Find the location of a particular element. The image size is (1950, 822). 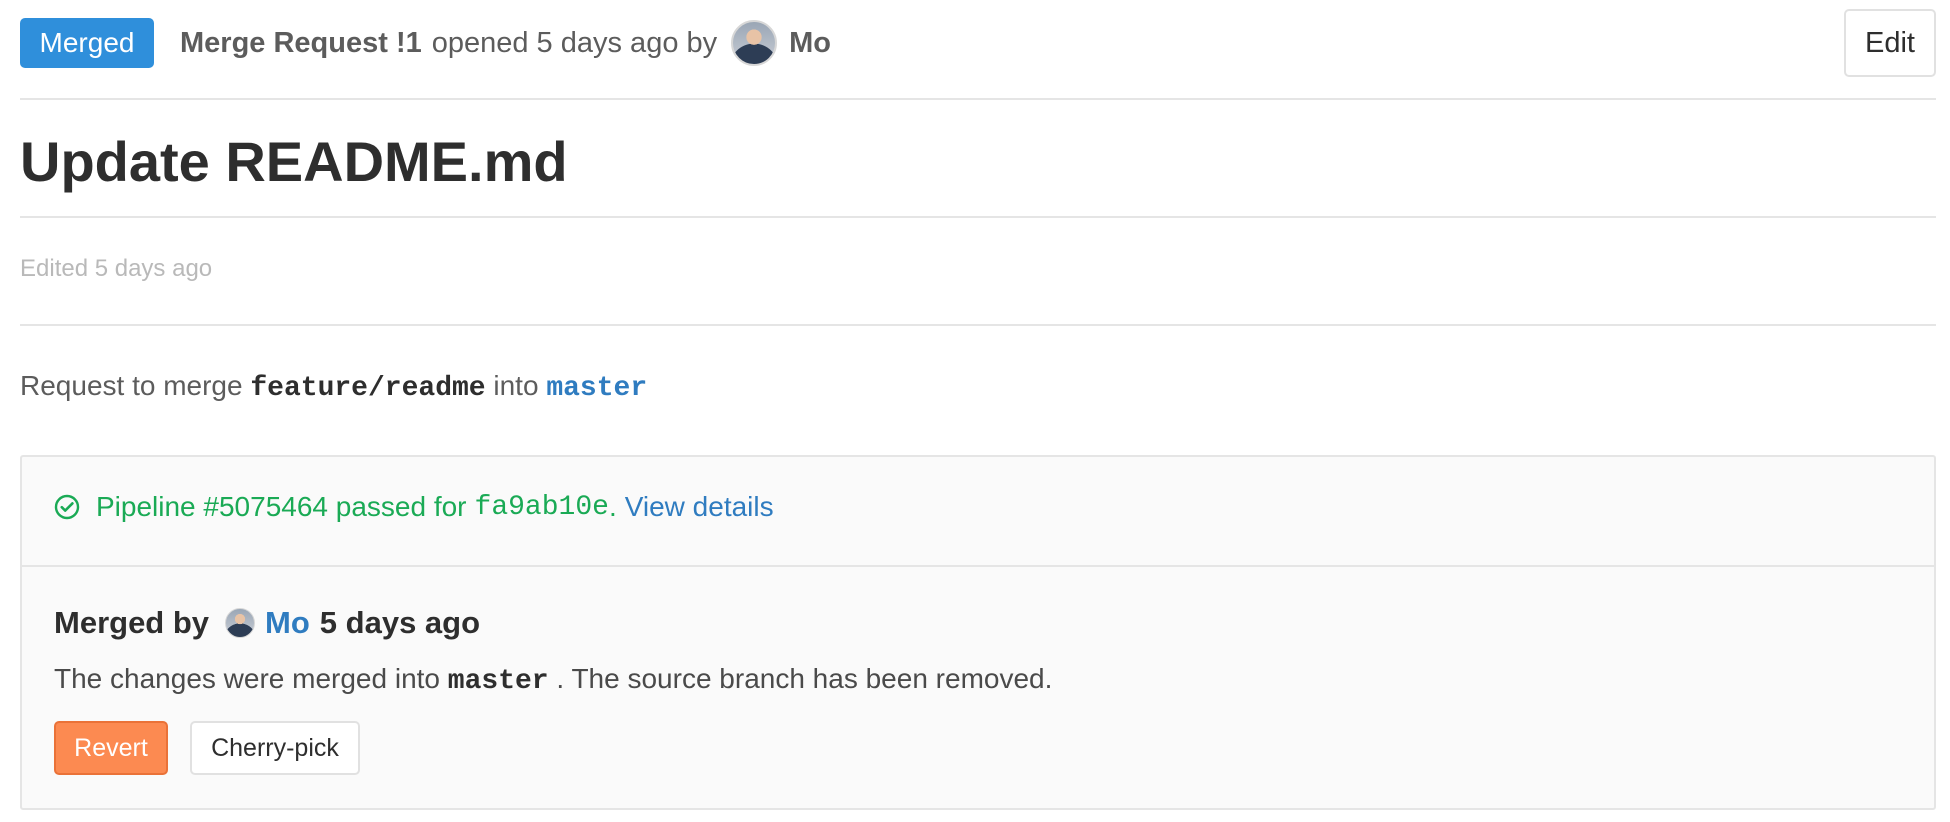

merged-suffix: . The source branch has been removed. is located at coordinates (804, 678).